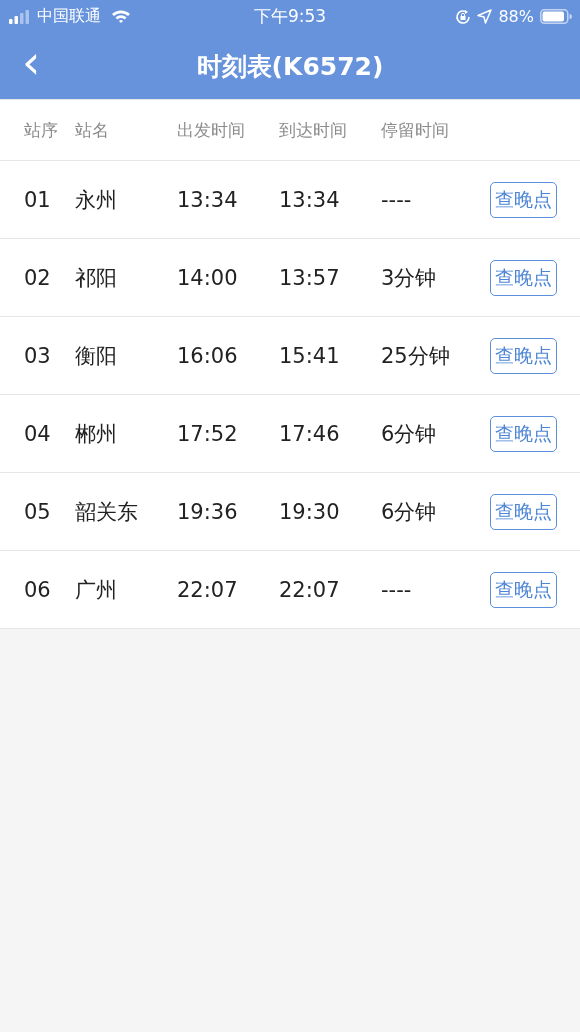 This screenshot has height=1032, width=580. What do you see at coordinates (38, 589) in the screenshot?
I see `table-cell-text: 06` at bounding box center [38, 589].